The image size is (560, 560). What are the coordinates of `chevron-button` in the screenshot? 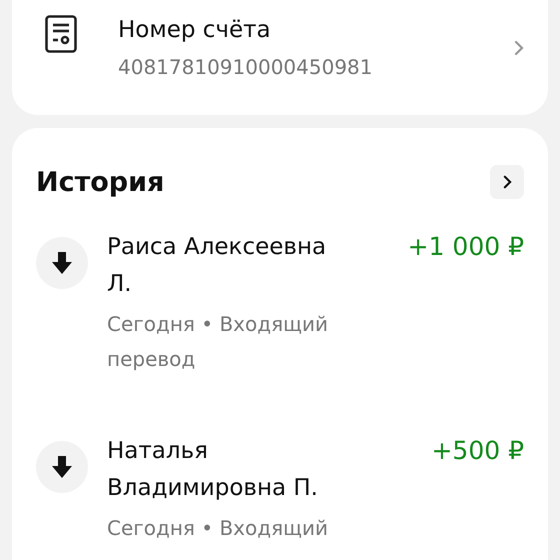 It's located at (507, 182).